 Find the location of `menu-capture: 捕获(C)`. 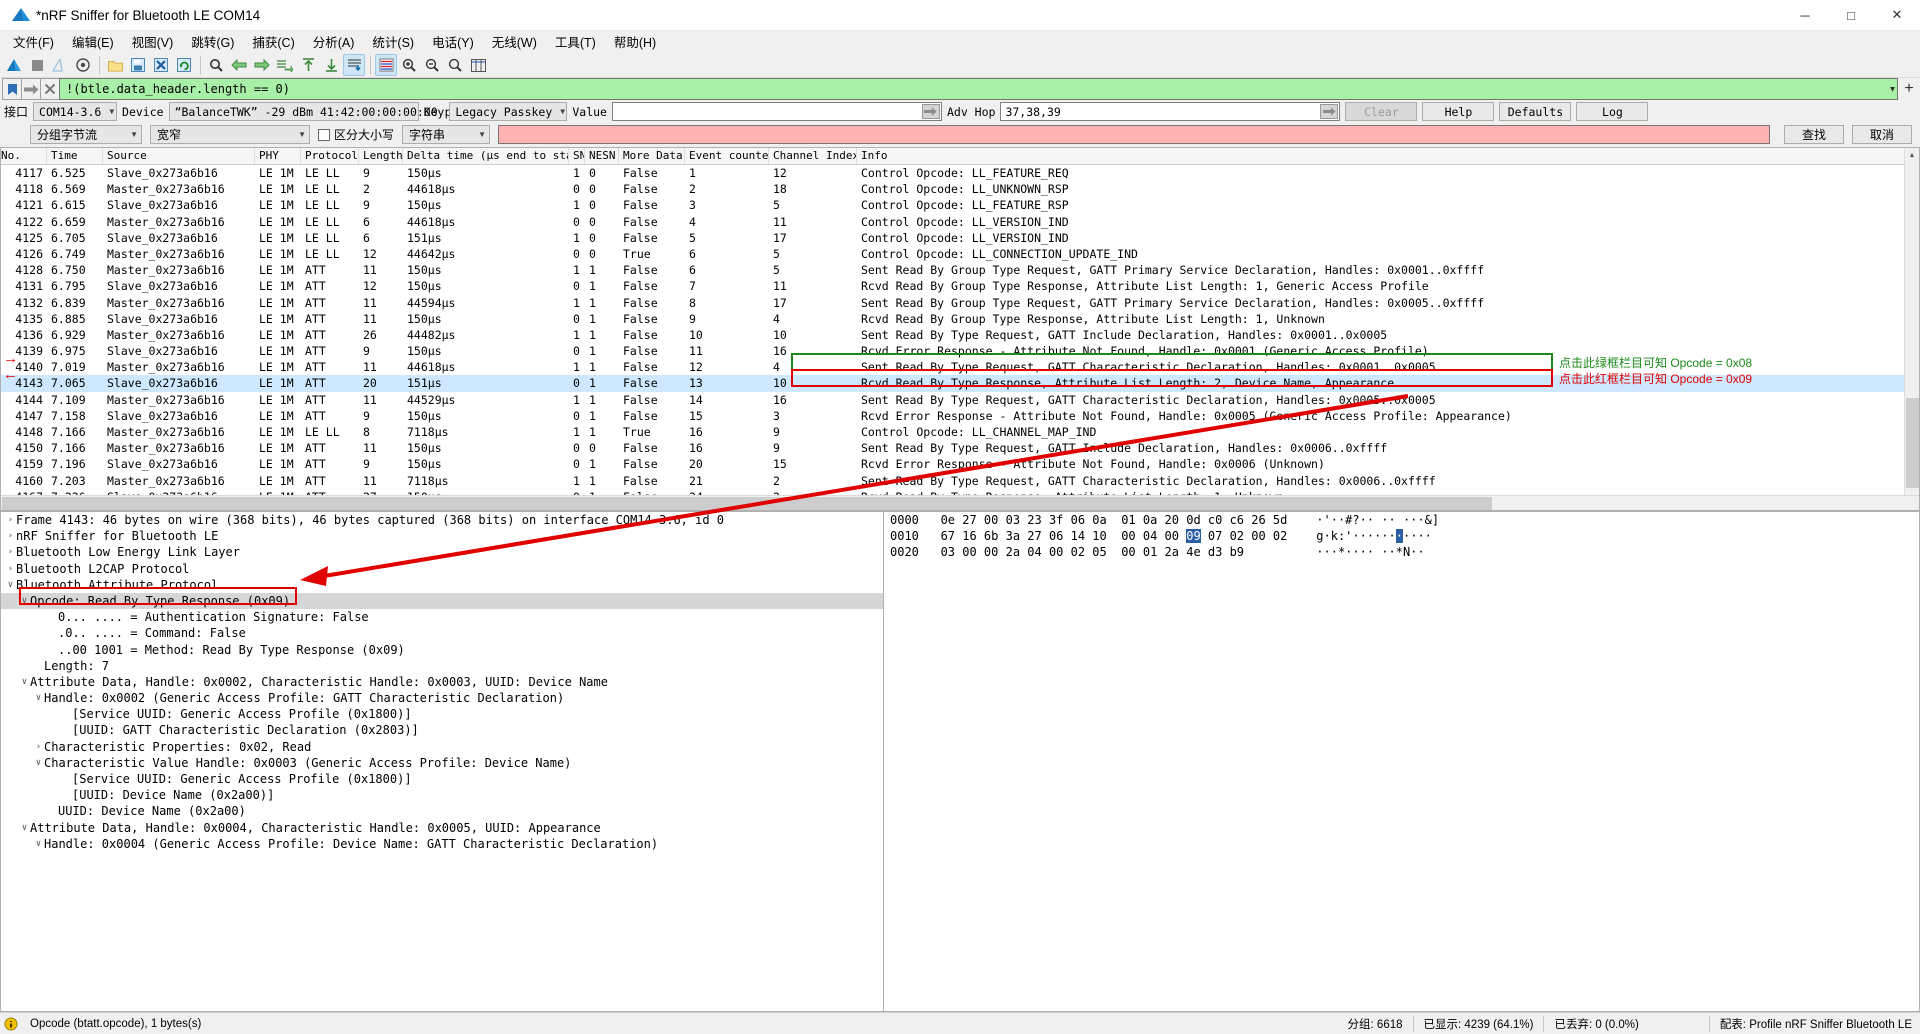

menu-capture: 捕获(C) is located at coordinates (273, 42).